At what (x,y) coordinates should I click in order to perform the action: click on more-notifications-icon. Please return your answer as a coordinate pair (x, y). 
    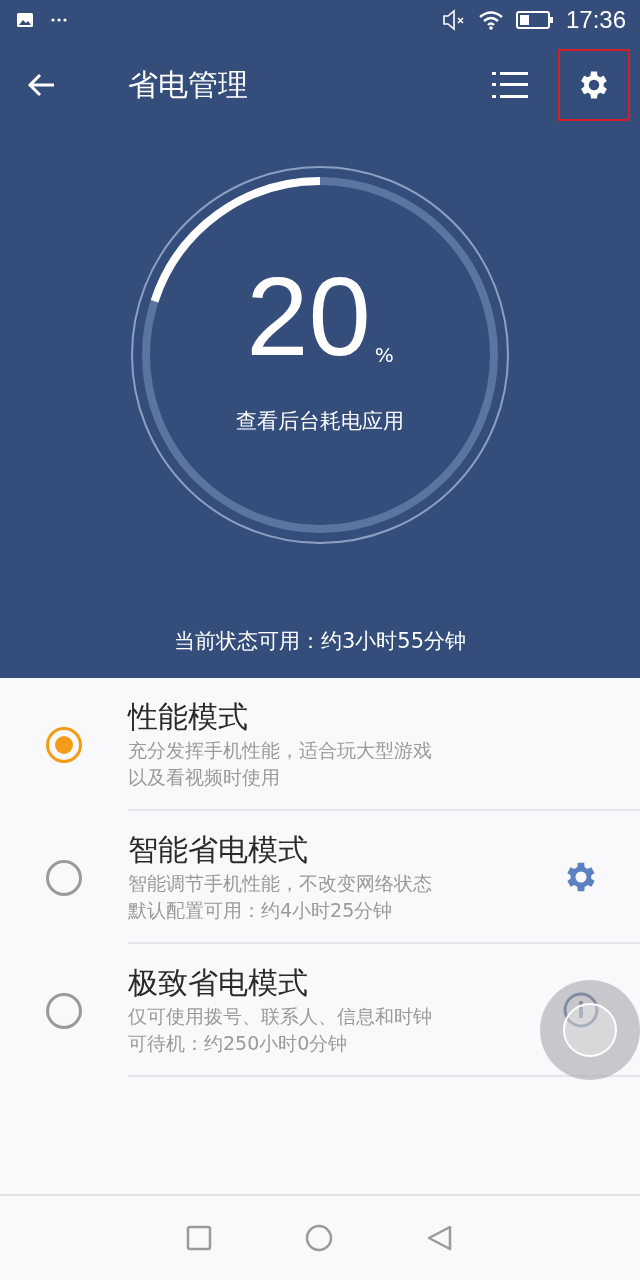
    Looking at the image, I should click on (59, 20).